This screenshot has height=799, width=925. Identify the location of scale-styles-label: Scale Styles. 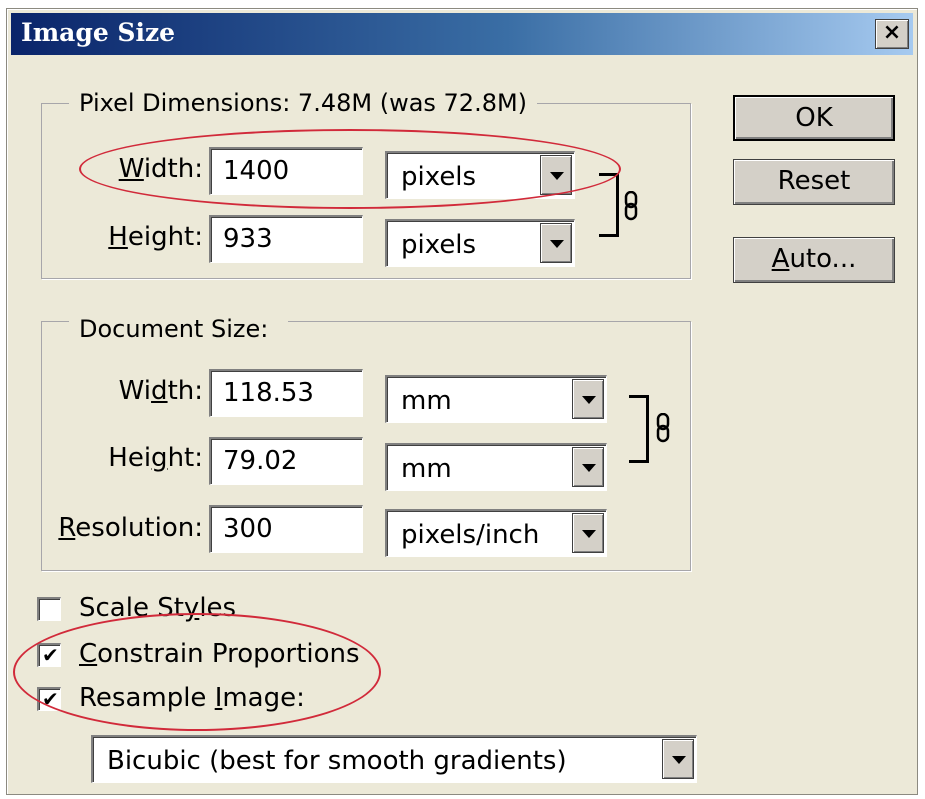
(158, 608).